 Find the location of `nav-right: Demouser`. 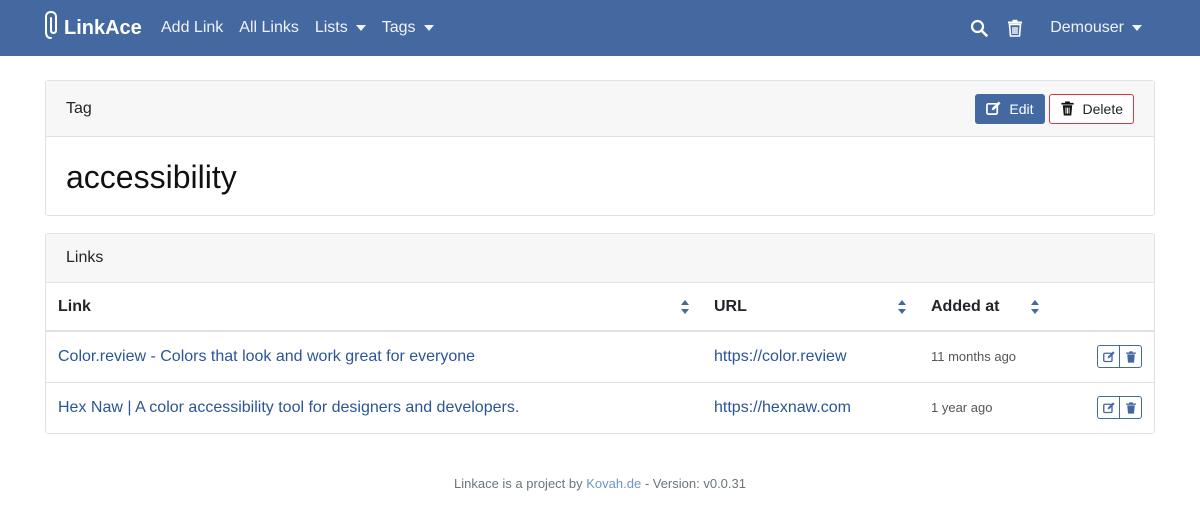

nav-right: Demouser is located at coordinates (1056, 28).